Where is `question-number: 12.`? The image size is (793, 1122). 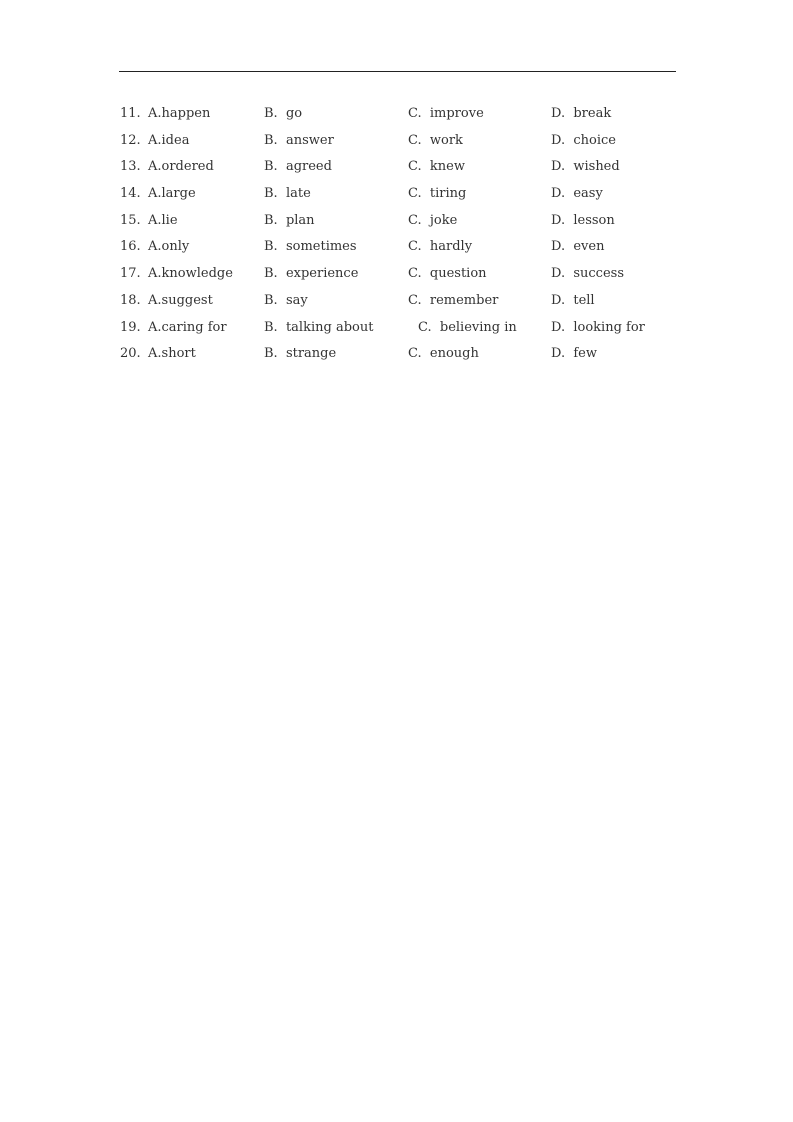
question-number: 12. is located at coordinates (130, 140).